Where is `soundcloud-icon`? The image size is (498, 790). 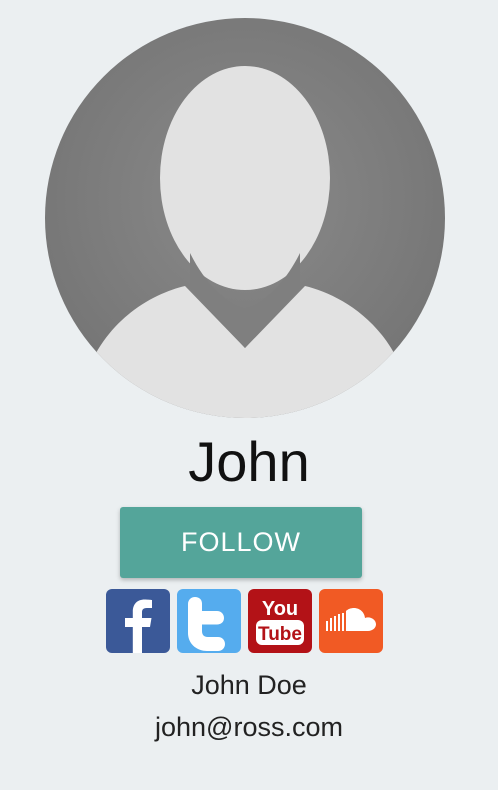
soundcloud-icon is located at coordinates (351, 621).